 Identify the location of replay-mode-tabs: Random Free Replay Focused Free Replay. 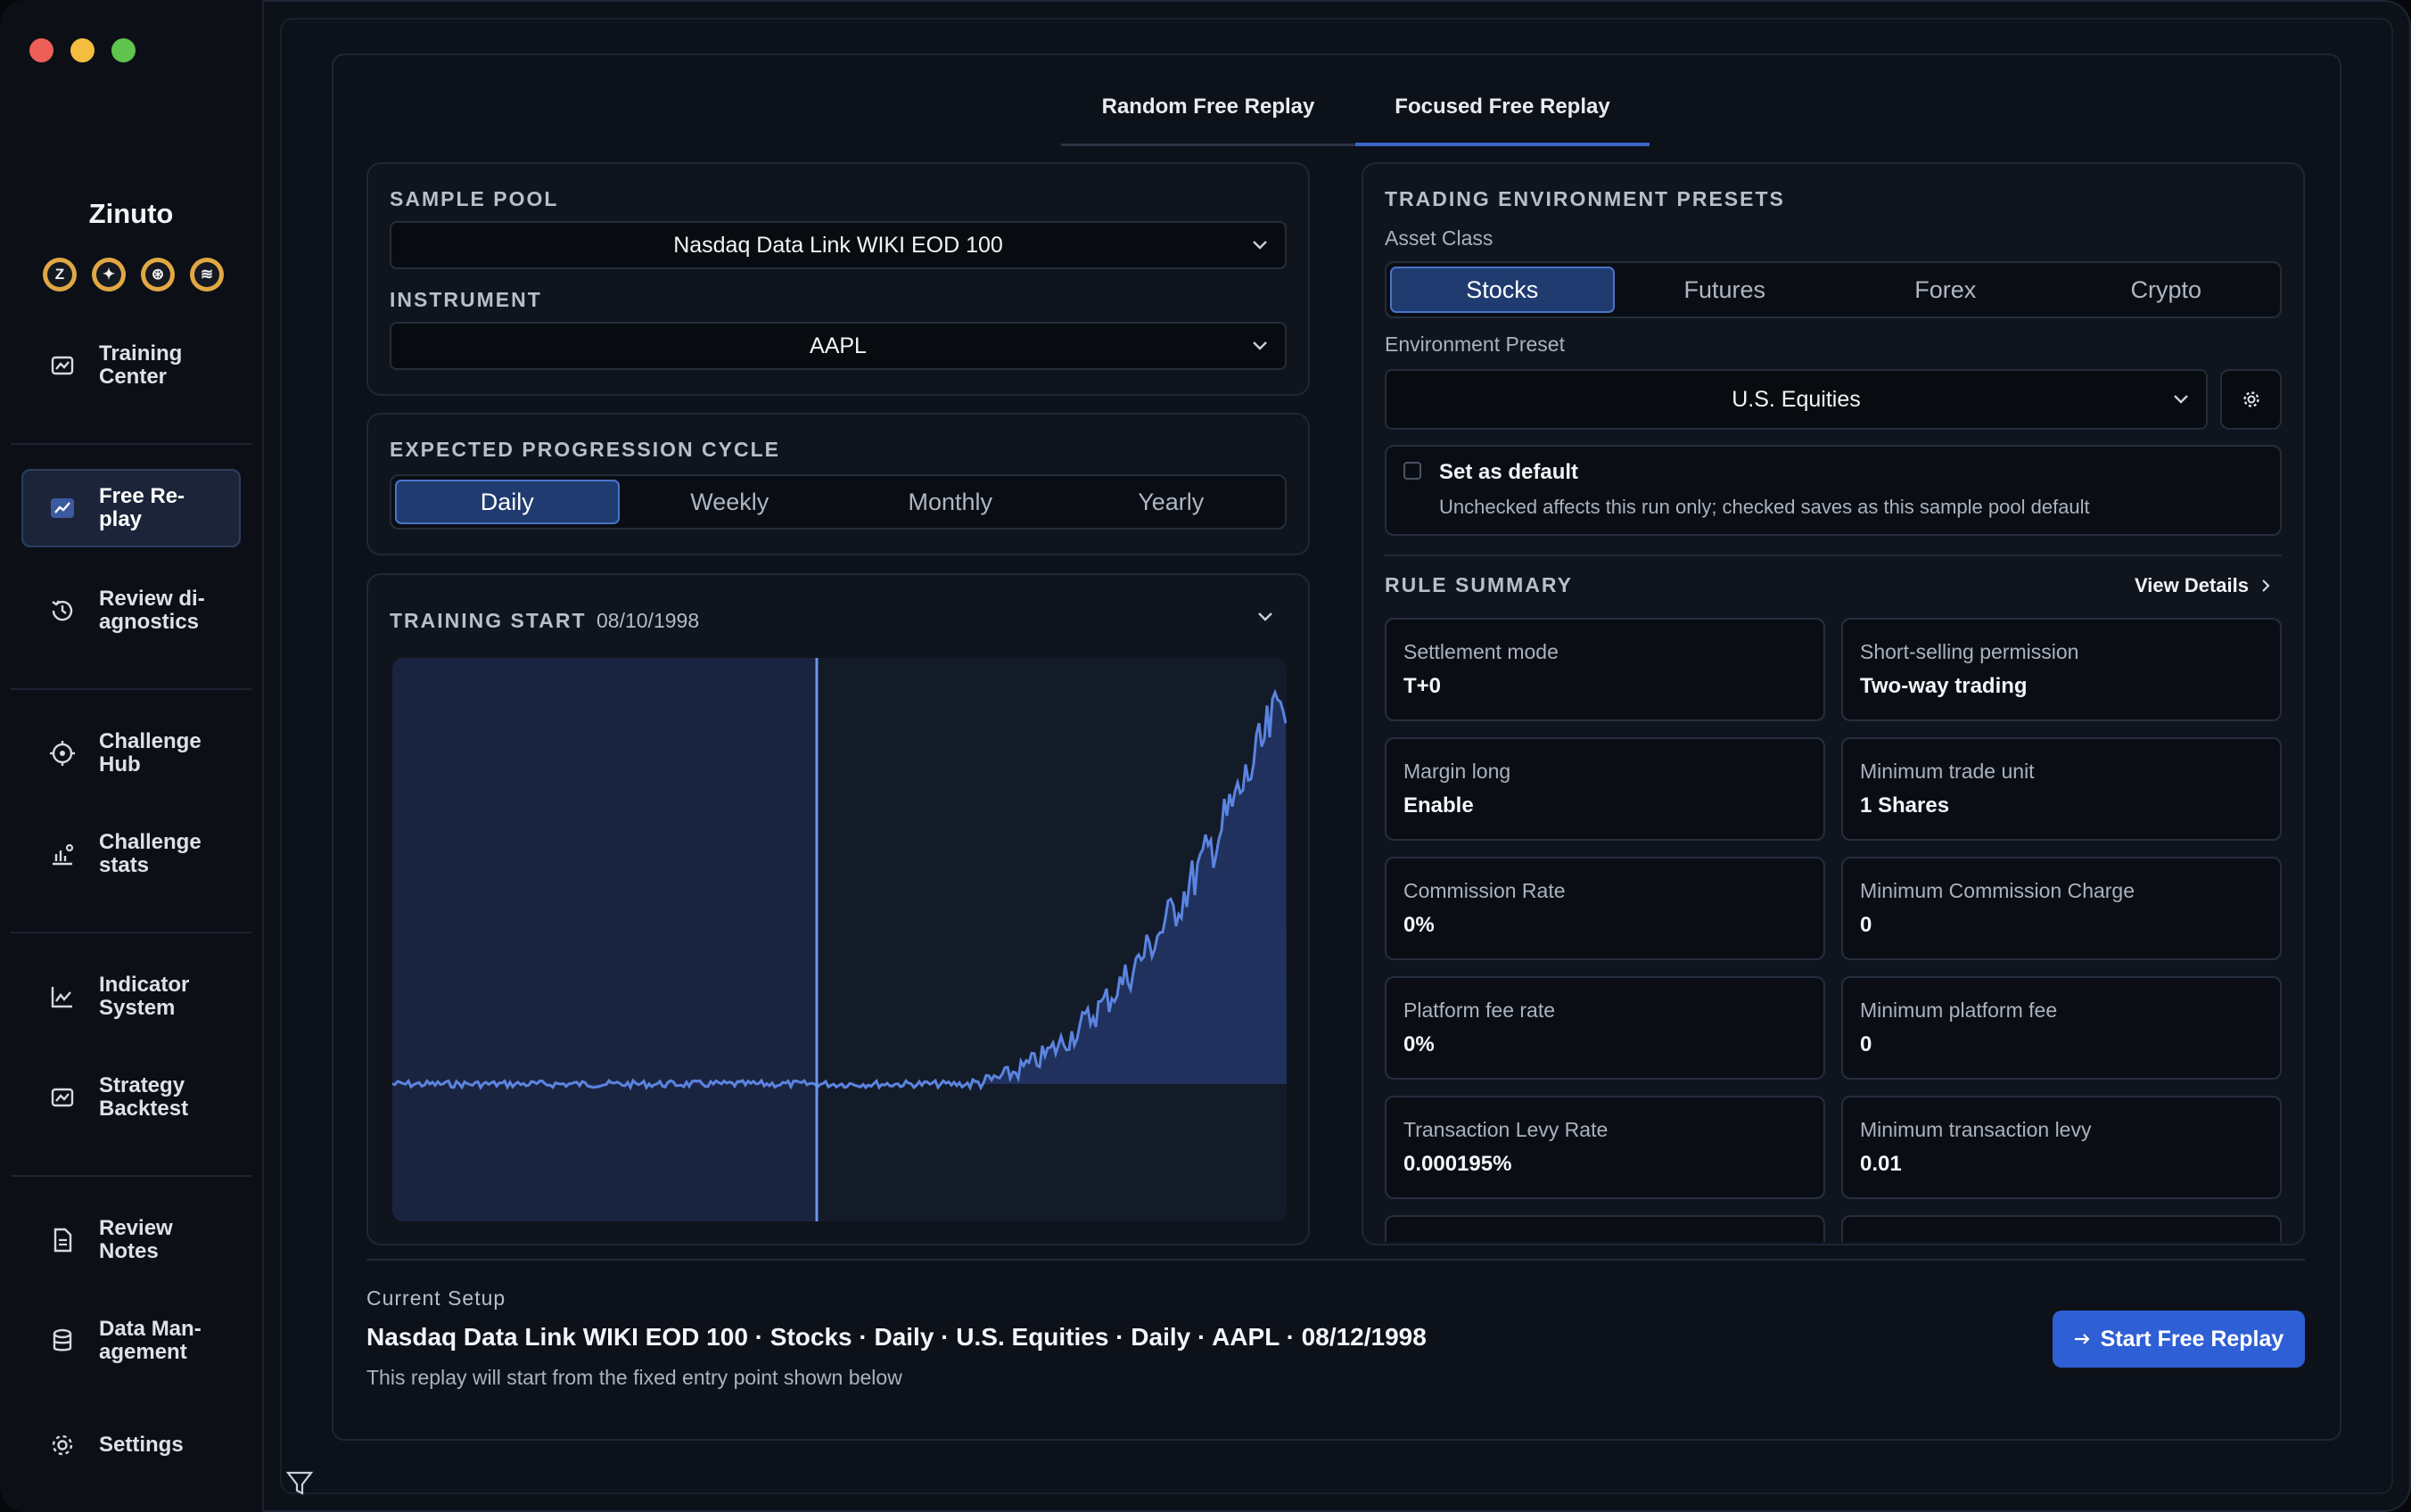
(1355, 119).